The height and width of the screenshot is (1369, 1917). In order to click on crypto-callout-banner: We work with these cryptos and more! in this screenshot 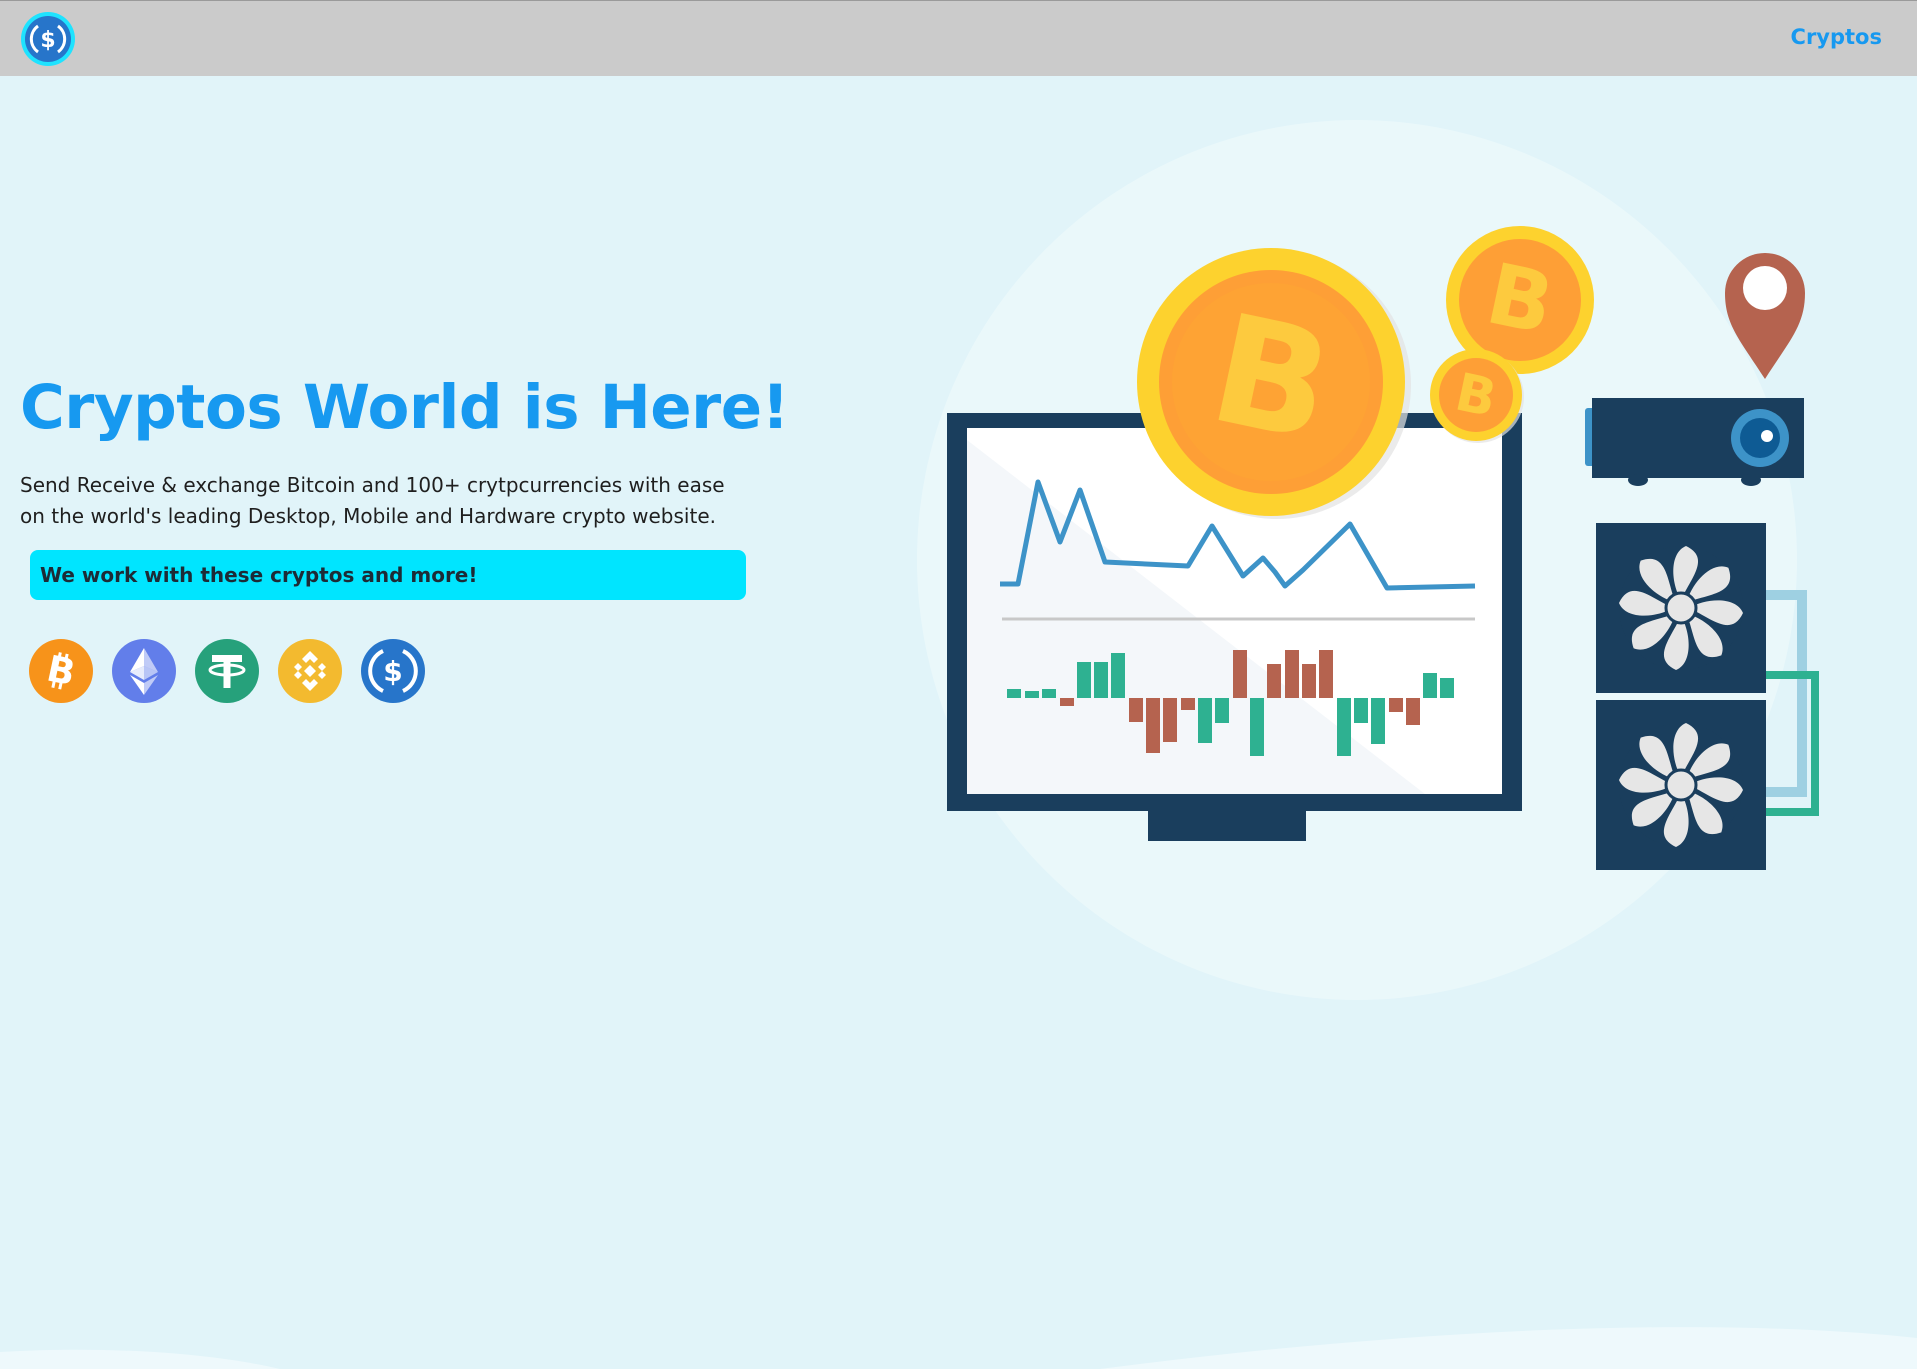, I will do `click(388, 575)`.